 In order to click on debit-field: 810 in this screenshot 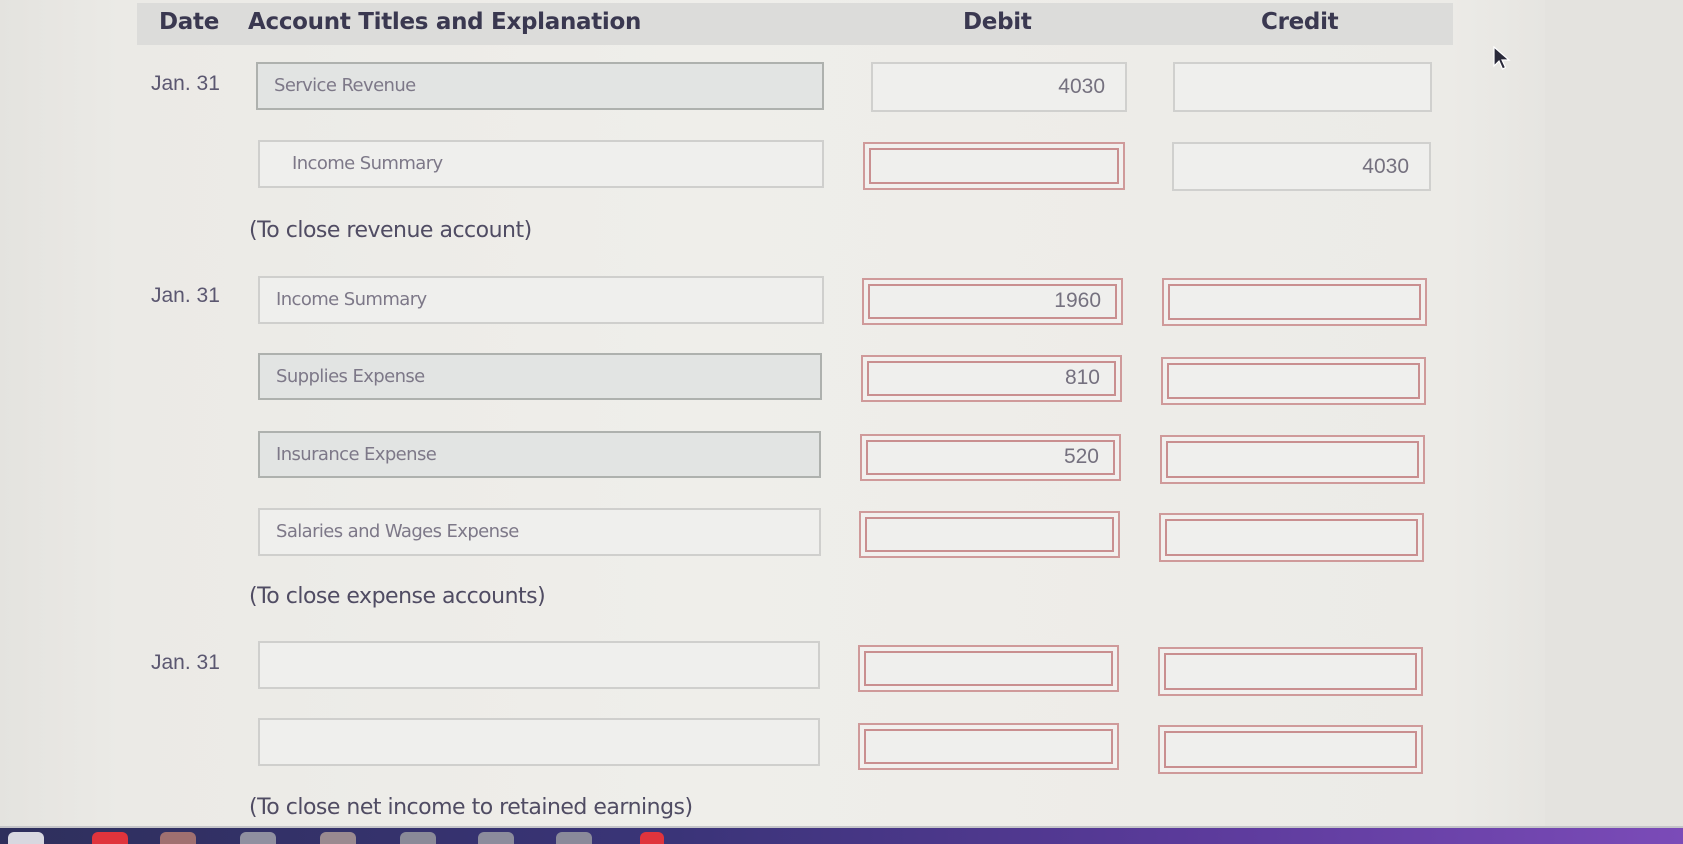, I will do `click(991, 378)`.